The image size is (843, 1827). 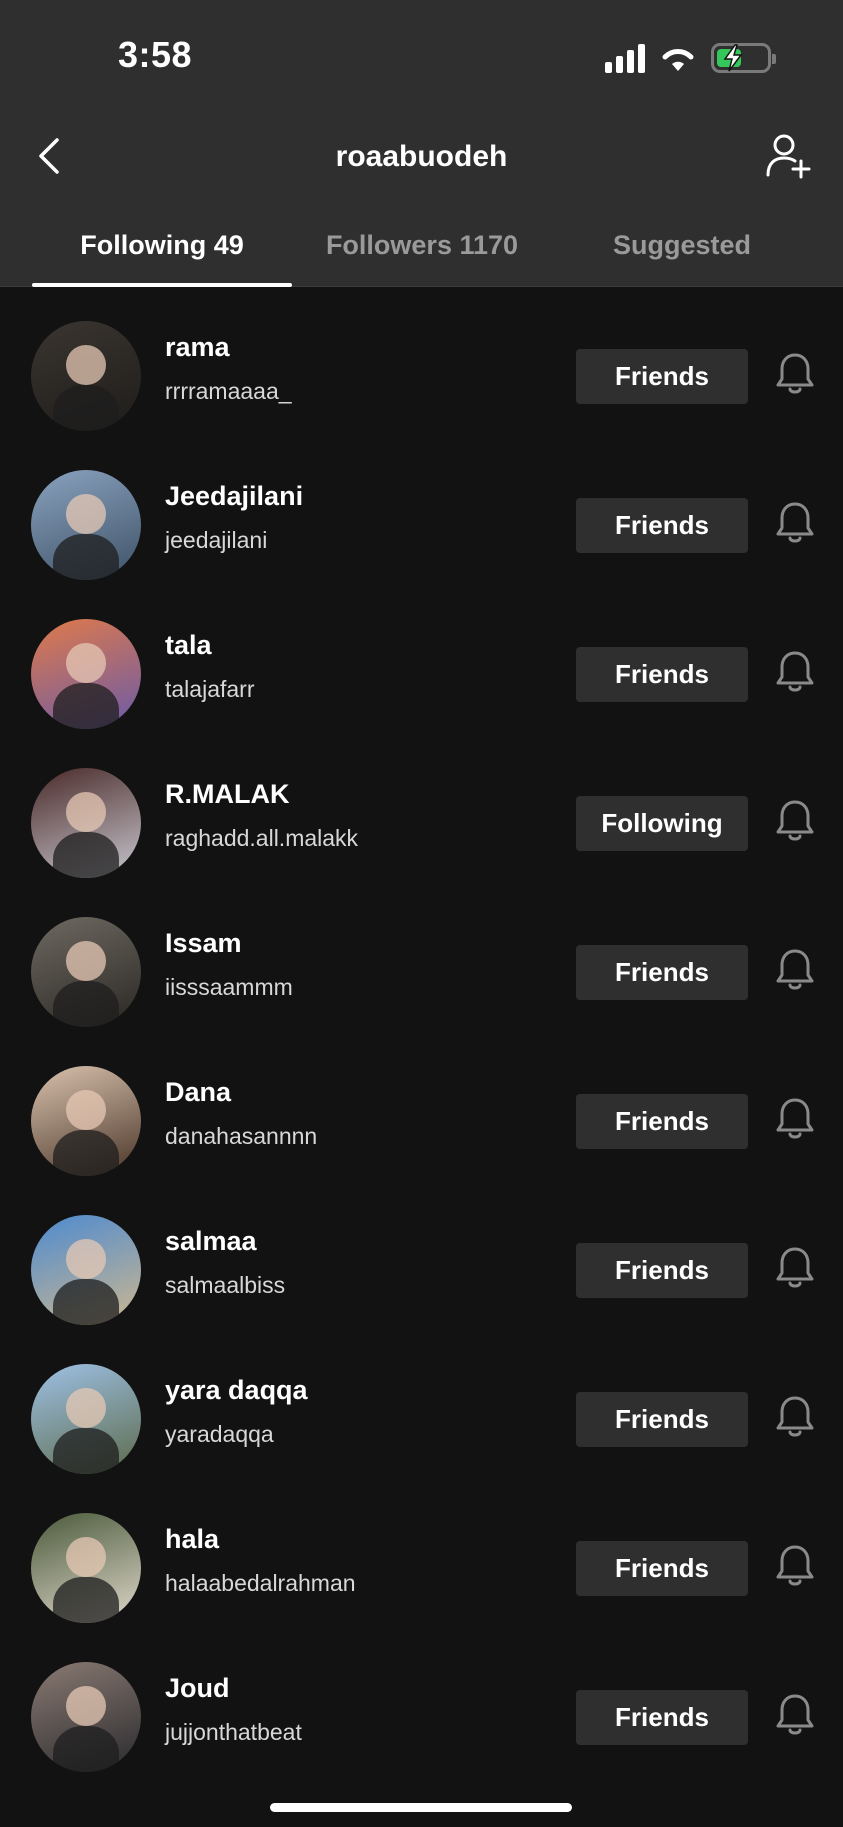 I want to click on page-title: roaabuodeh, so click(x=421, y=156).